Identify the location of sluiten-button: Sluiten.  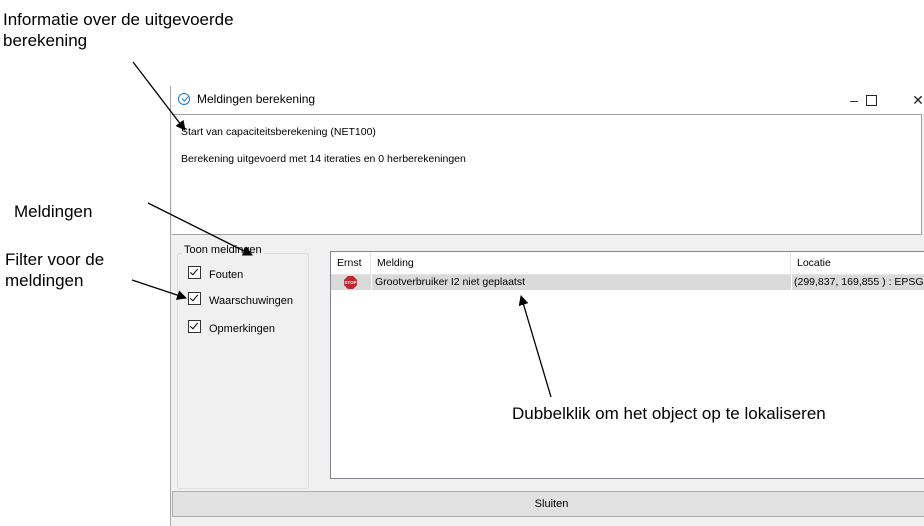
(548, 504).